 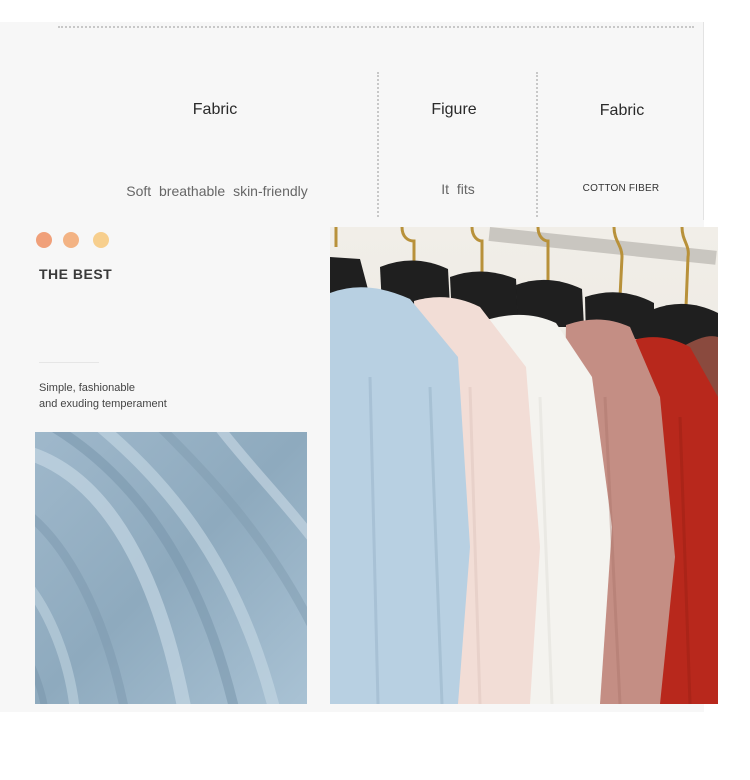 I want to click on description-line-2: and exuding temperament, so click(x=103, y=404).